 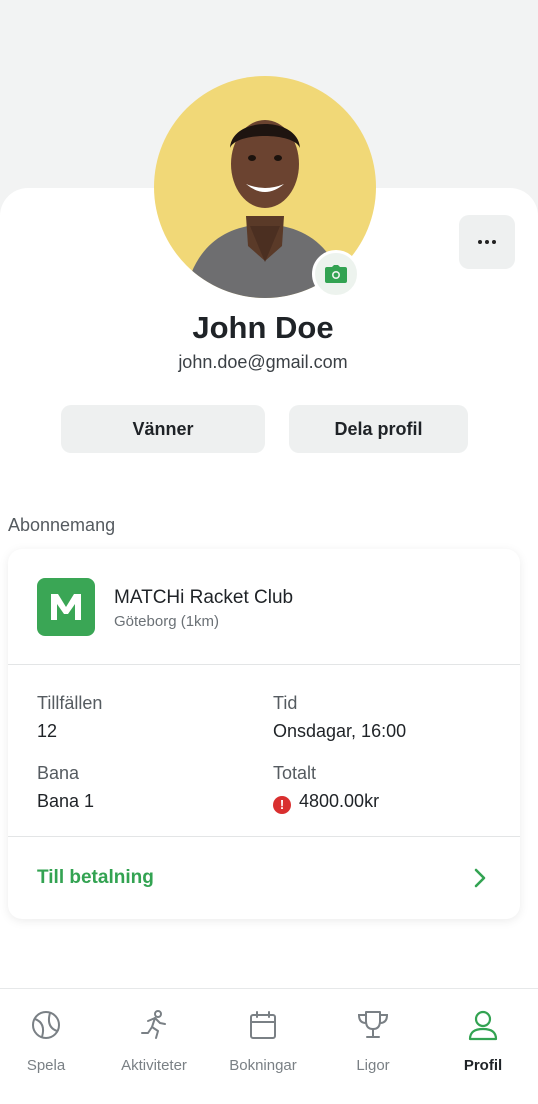 I want to click on more-dots-icon, so click(x=480, y=242).